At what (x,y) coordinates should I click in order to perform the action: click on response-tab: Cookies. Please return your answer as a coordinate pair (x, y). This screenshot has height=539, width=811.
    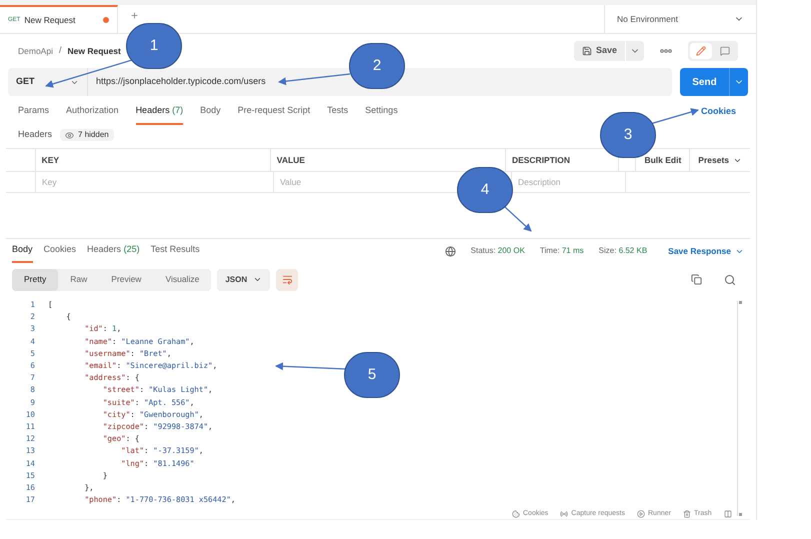
    Looking at the image, I should click on (60, 251).